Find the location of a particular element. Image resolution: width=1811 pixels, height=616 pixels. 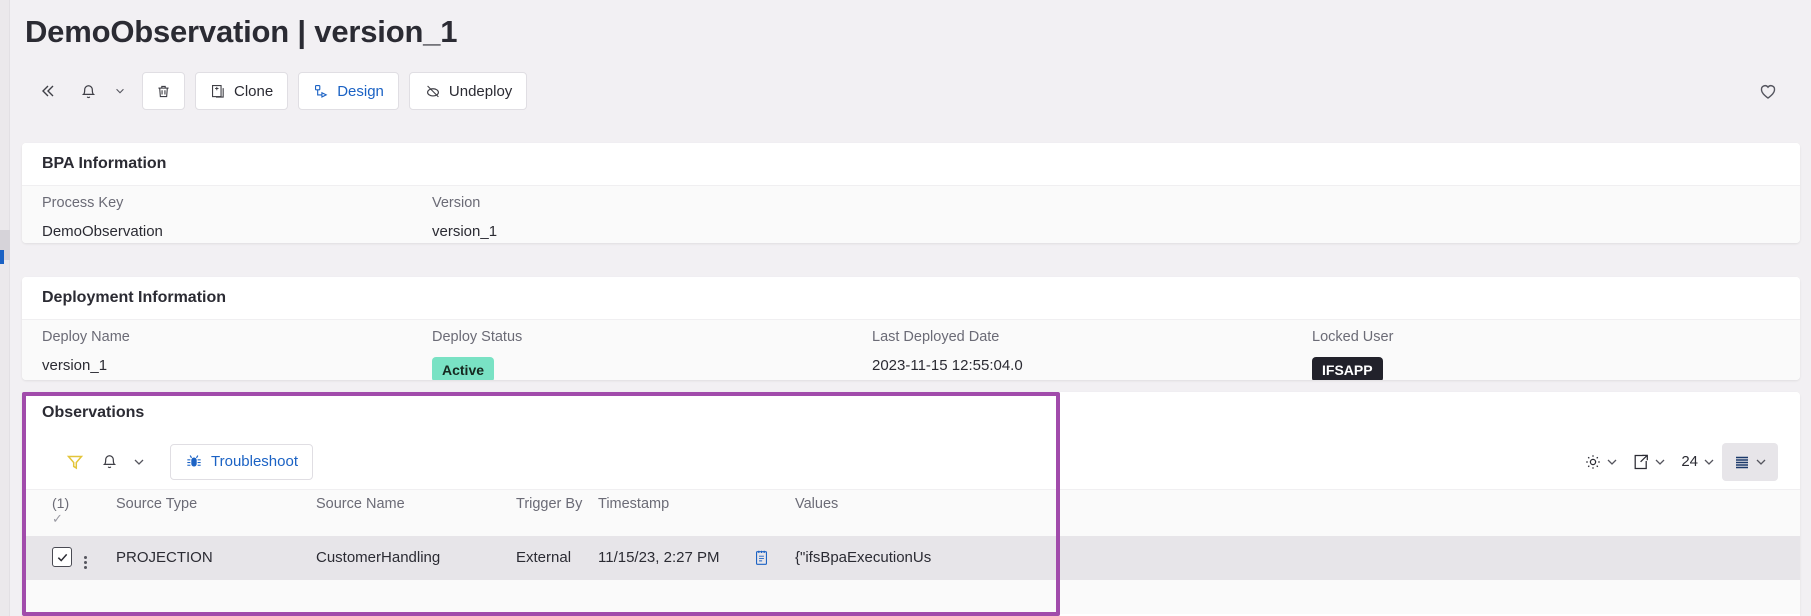

troubleshoot-button: Troubleshoot is located at coordinates (241, 461).